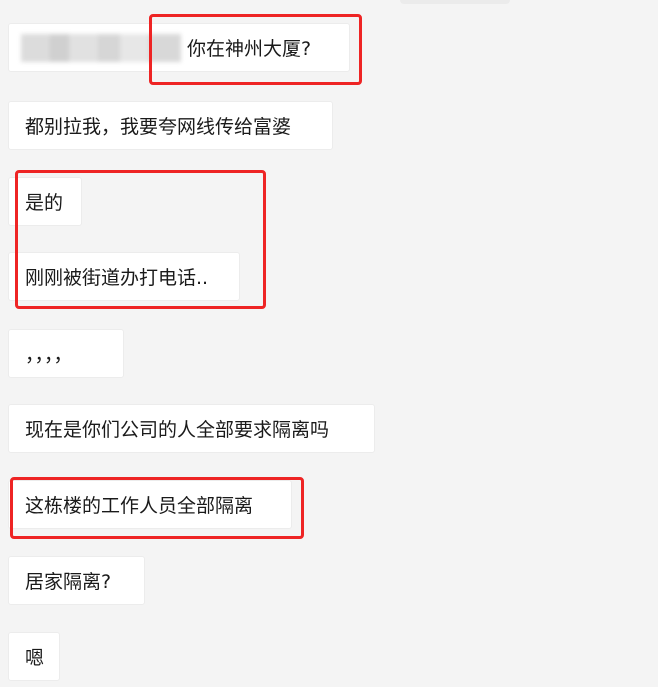  I want to click on message-text: 都别拉我，我要夸网线传给富婆, so click(158, 127).